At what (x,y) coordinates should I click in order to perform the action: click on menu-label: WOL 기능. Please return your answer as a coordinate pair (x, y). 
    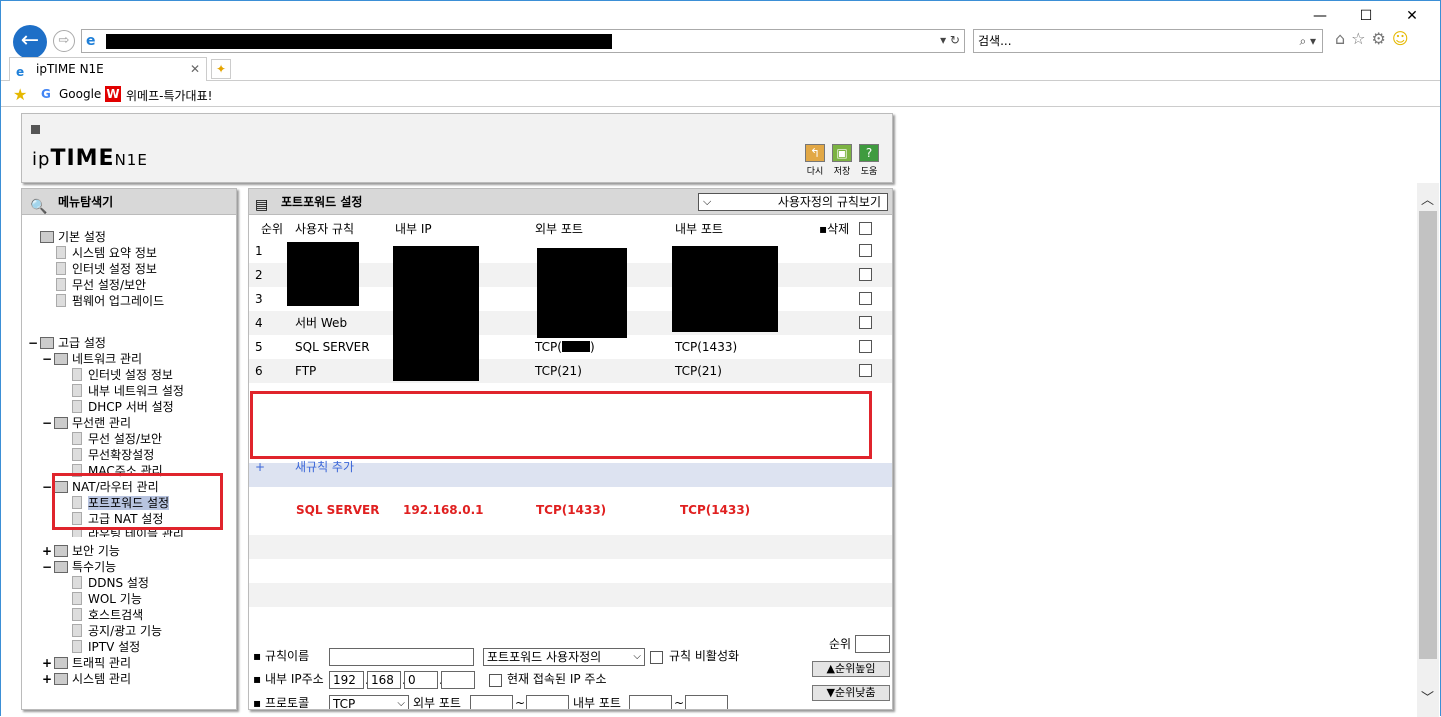
    Looking at the image, I should click on (115, 599).